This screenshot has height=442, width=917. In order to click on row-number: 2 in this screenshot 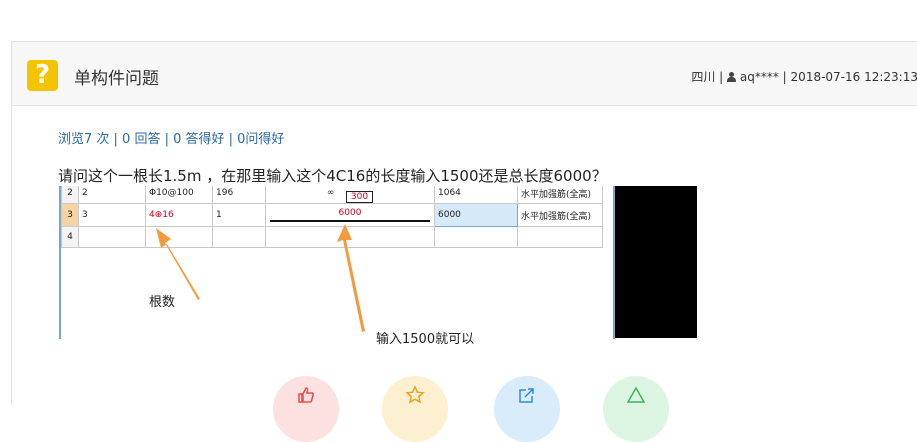, I will do `click(70, 195)`.